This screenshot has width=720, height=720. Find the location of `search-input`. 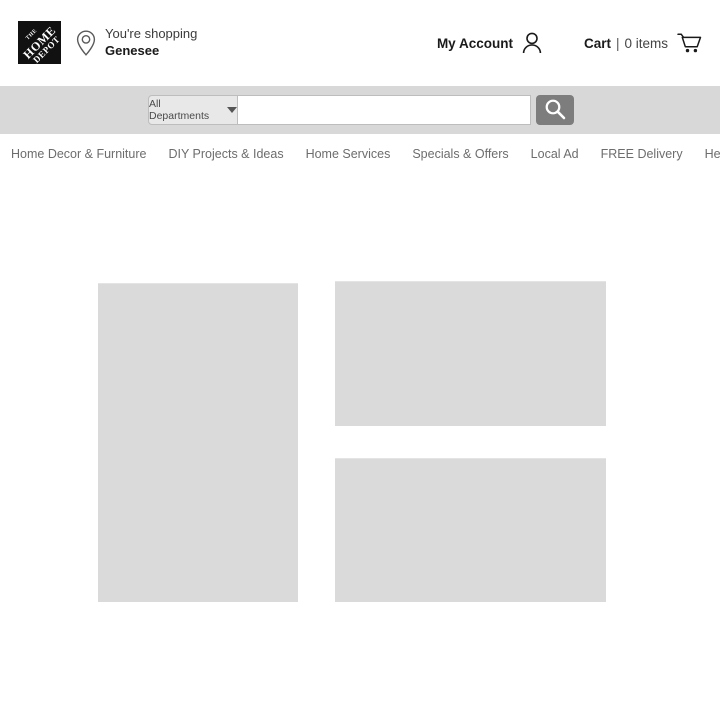

search-input is located at coordinates (384, 110).